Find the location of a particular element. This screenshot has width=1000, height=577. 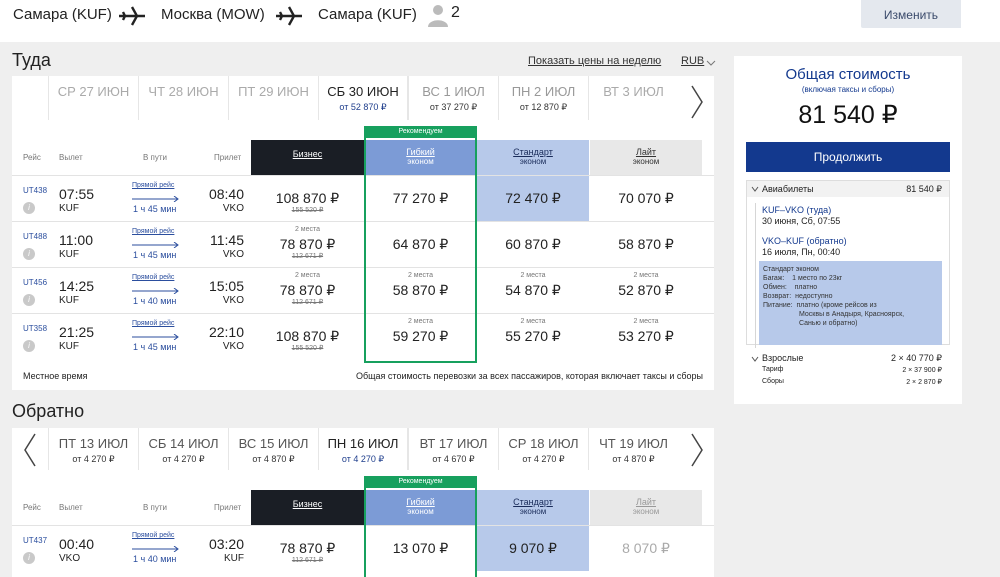

standard-price-cell: 2 места 54 870 ₽ is located at coordinates (533, 290).